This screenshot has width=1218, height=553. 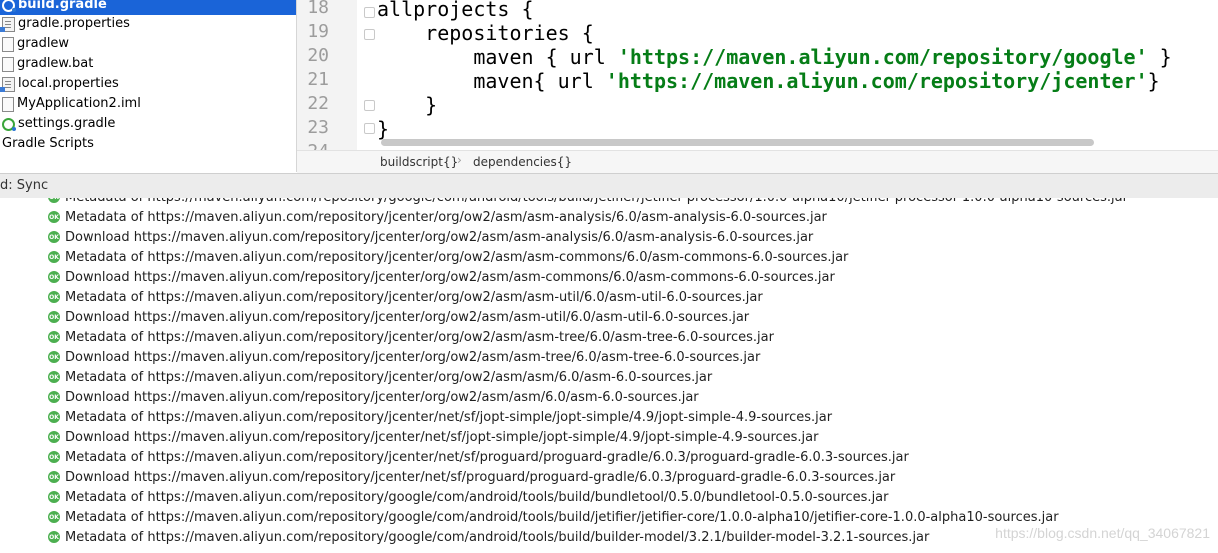 What do you see at coordinates (318, 127) in the screenshot?
I see `line-number: 23` at bounding box center [318, 127].